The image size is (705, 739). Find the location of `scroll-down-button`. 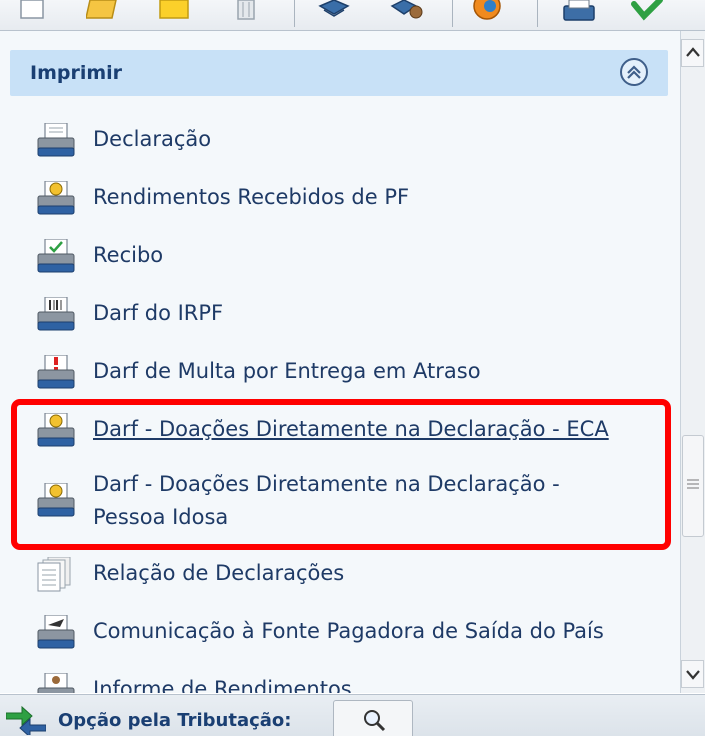

scroll-down-button is located at coordinates (692, 674).